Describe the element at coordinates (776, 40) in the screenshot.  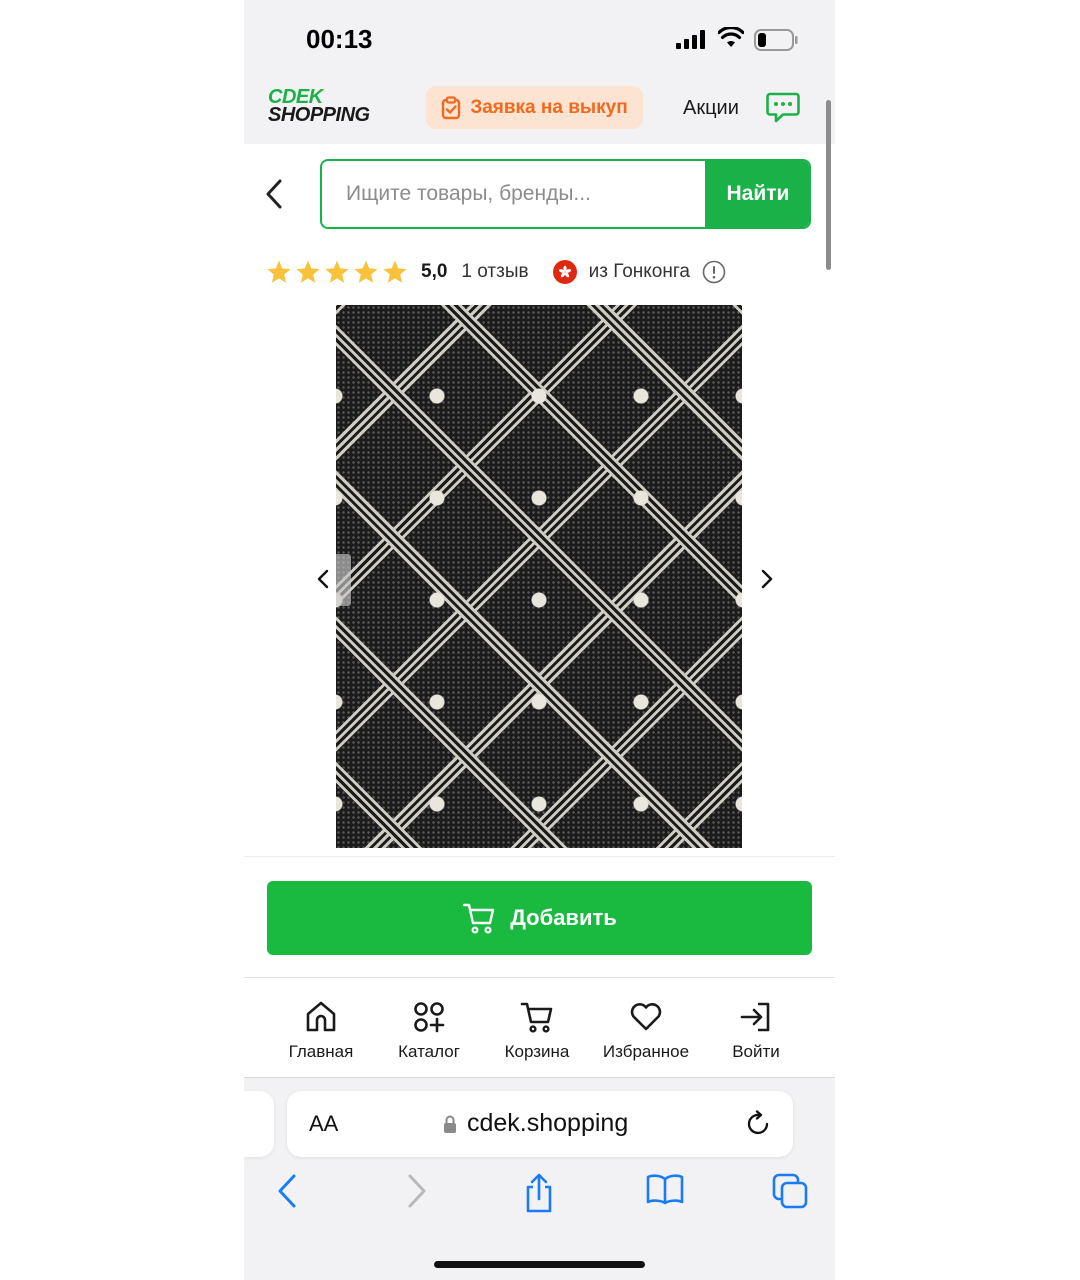
I see `battery-icon` at that location.